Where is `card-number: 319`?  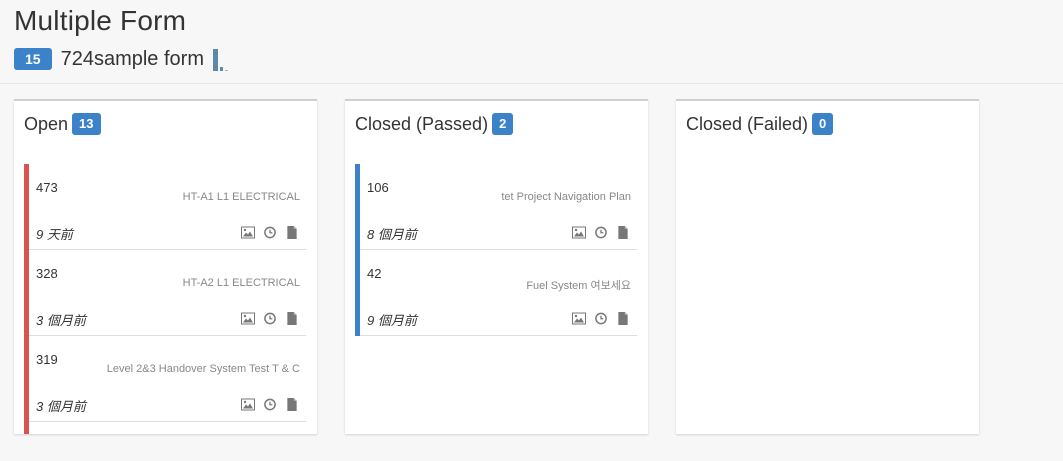
card-number: 319 is located at coordinates (47, 359).